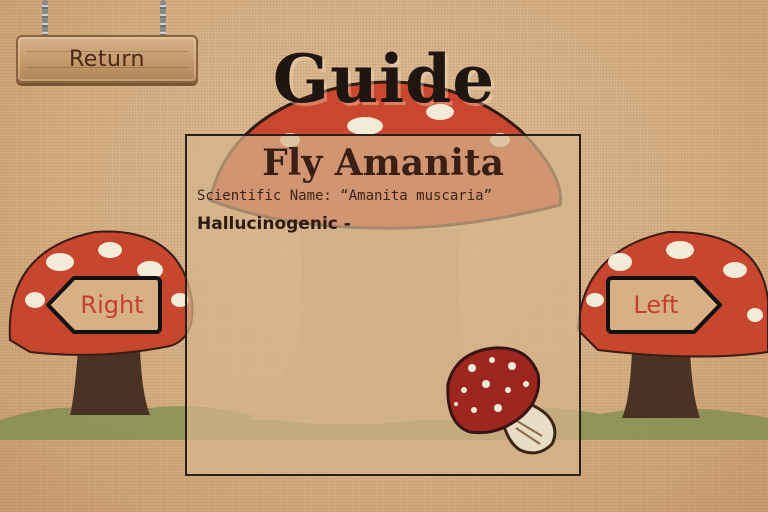 This screenshot has height=512, width=768. What do you see at coordinates (112, 305) in the screenshot?
I see `right-label: Right` at bounding box center [112, 305].